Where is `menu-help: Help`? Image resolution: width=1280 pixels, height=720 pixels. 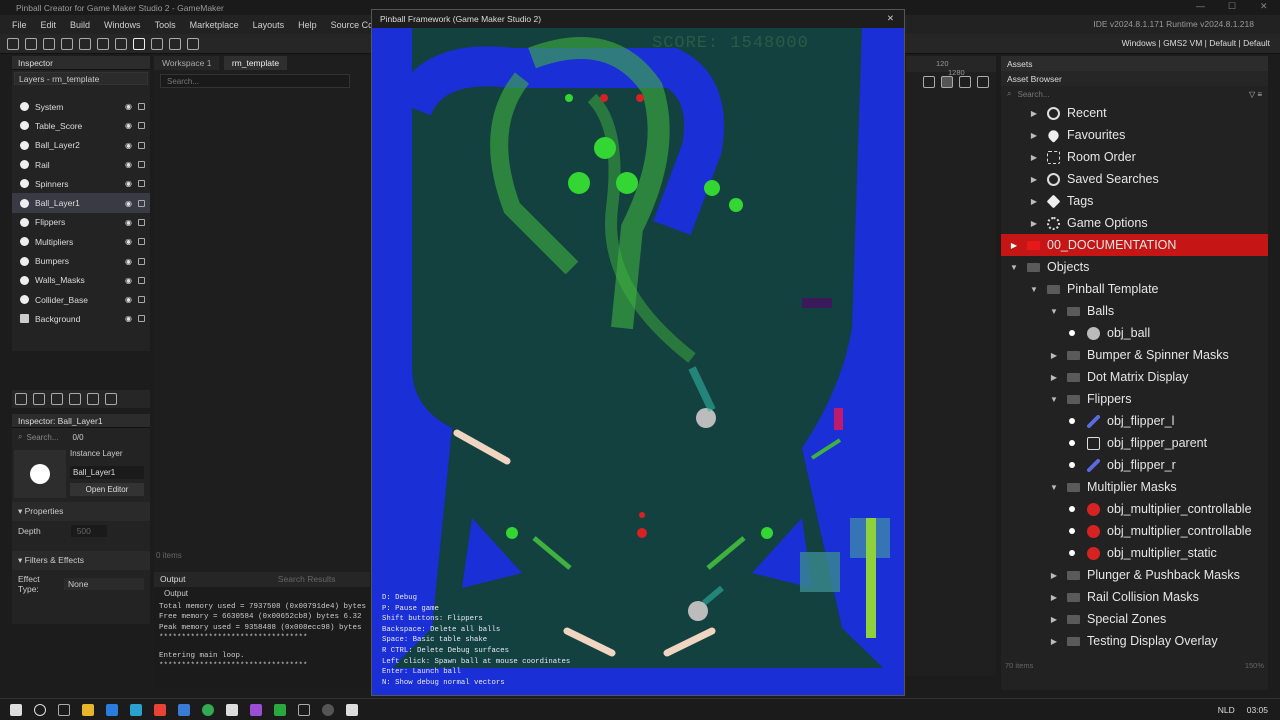 menu-help: Help is located at coordinates (307, 25).